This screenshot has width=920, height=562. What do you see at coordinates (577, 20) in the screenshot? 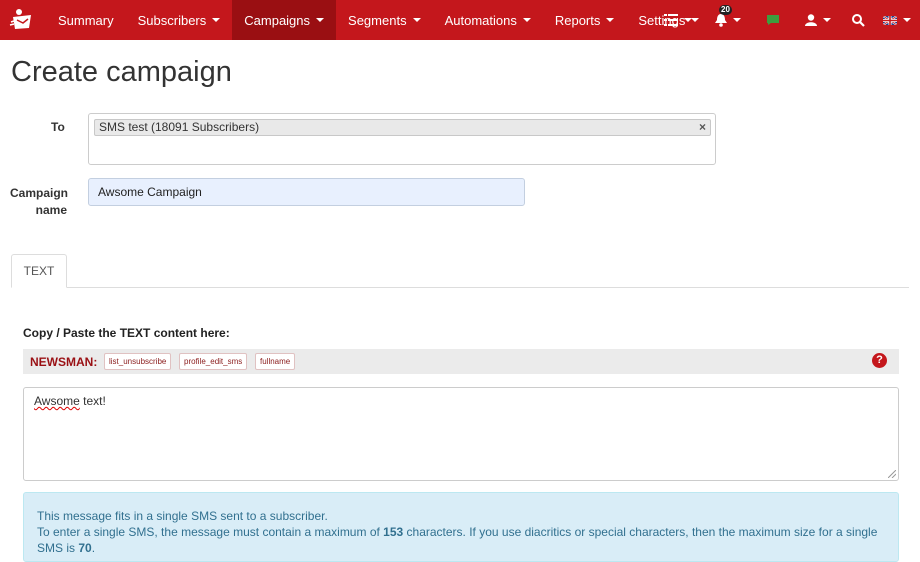
I see `nav-reports-label: Reports` at bounding box center [577, 20].